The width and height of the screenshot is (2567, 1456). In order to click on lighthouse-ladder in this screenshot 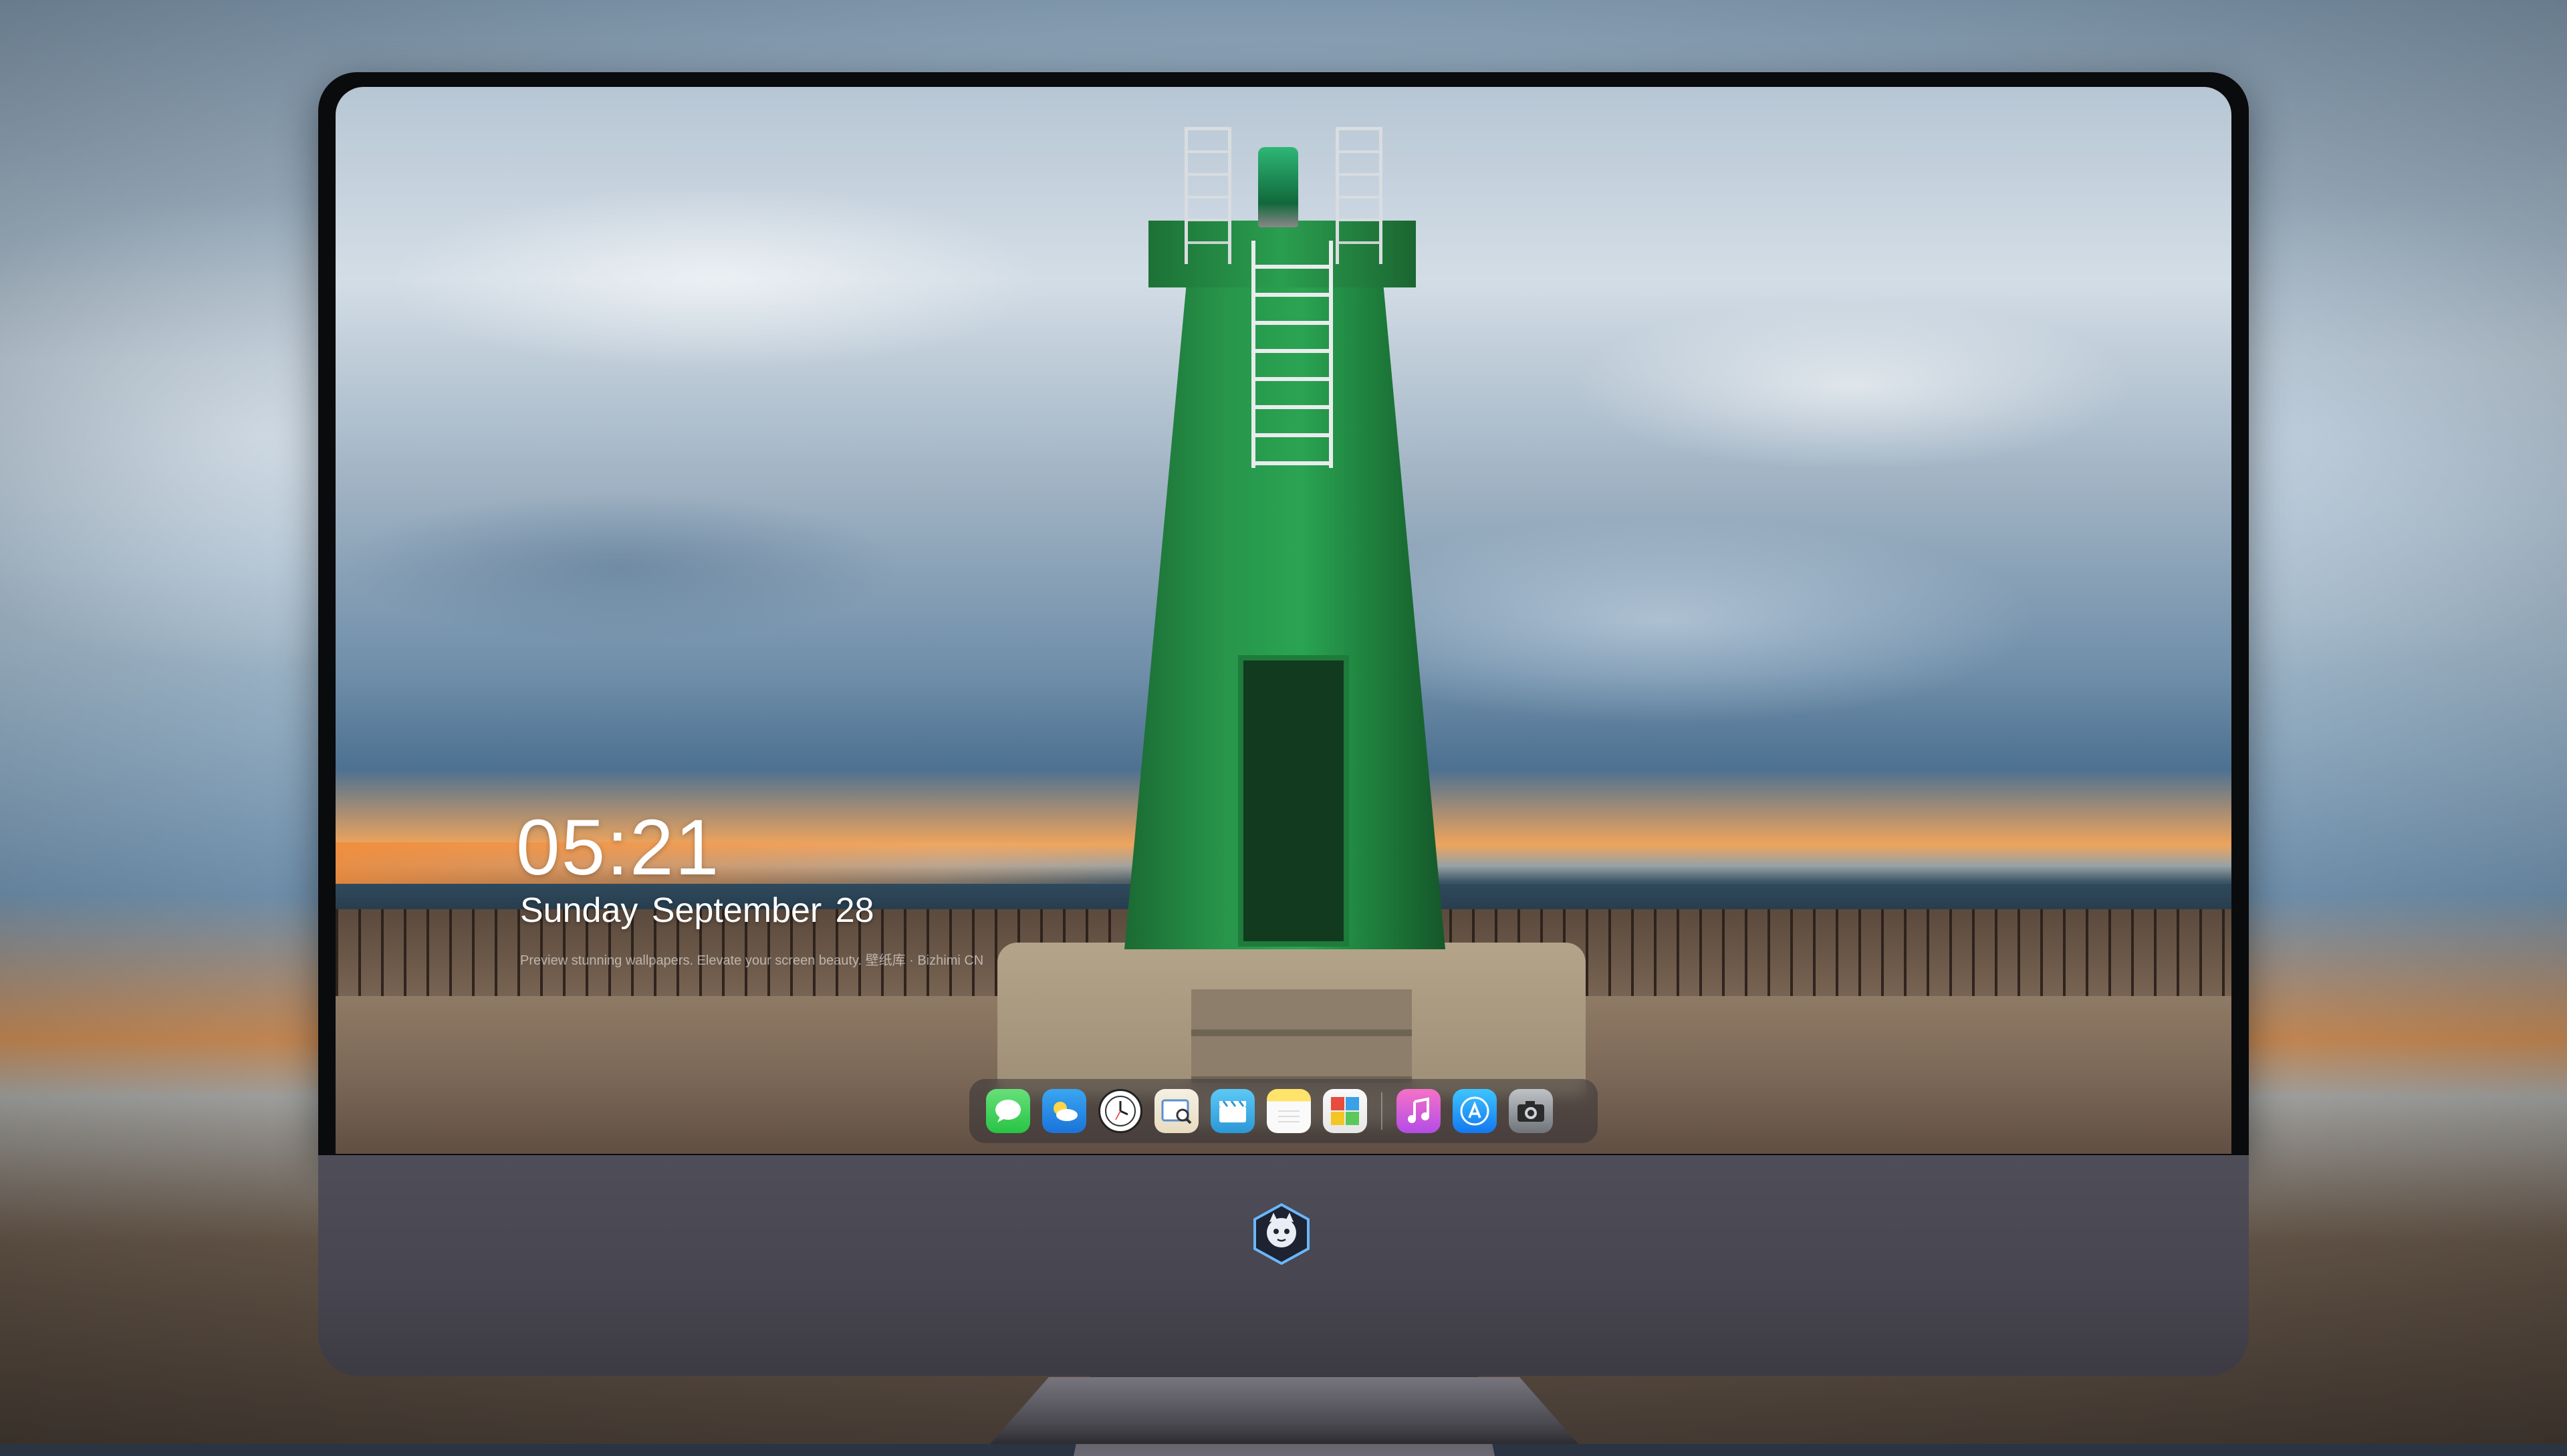, I will do `click(1292, 354)`.